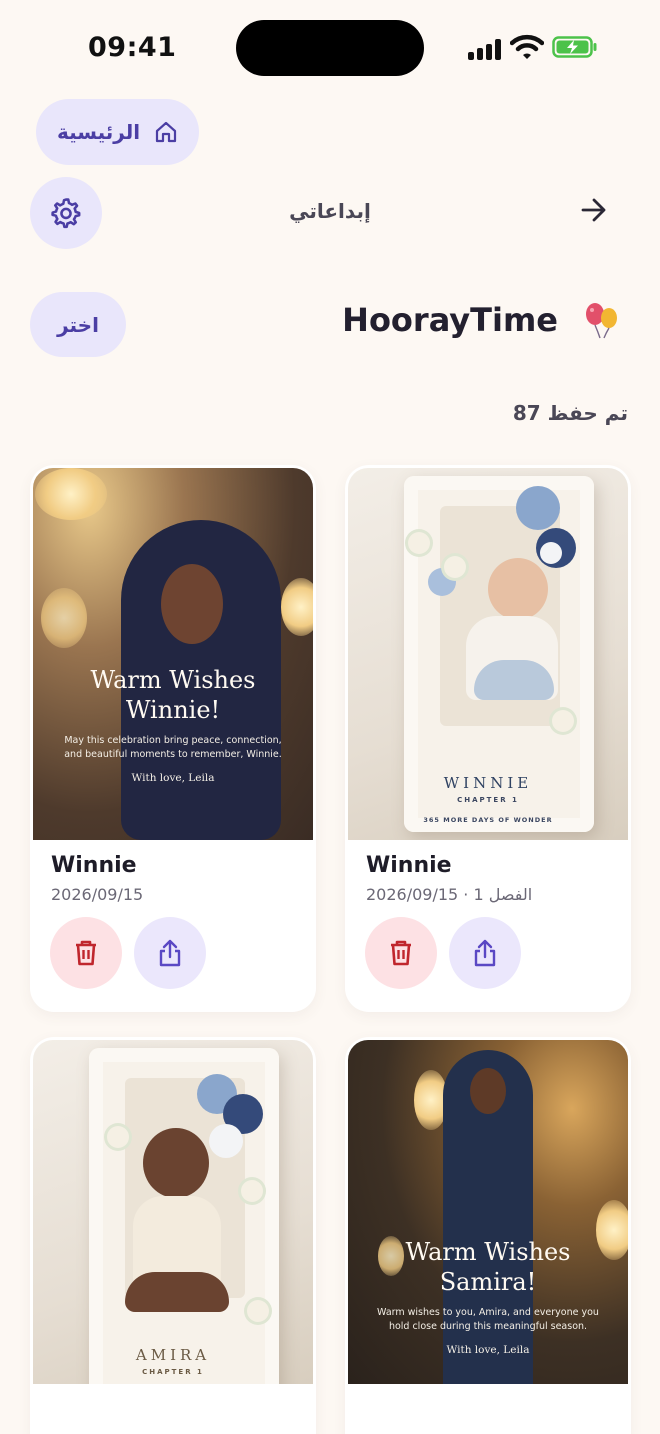 This screenshot has width=660, height=1434. I want to click on battery-charging-icon, so click(574, 47).